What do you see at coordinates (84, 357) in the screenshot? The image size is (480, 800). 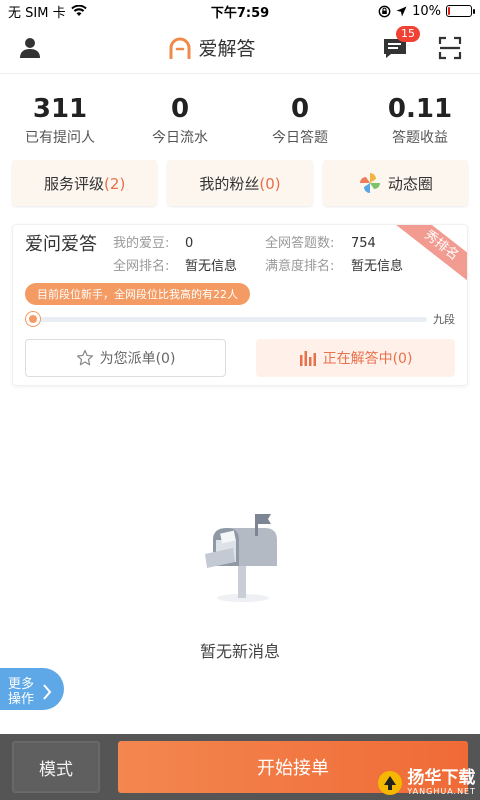 I see `star-icon` at bounding box center [84, 357].